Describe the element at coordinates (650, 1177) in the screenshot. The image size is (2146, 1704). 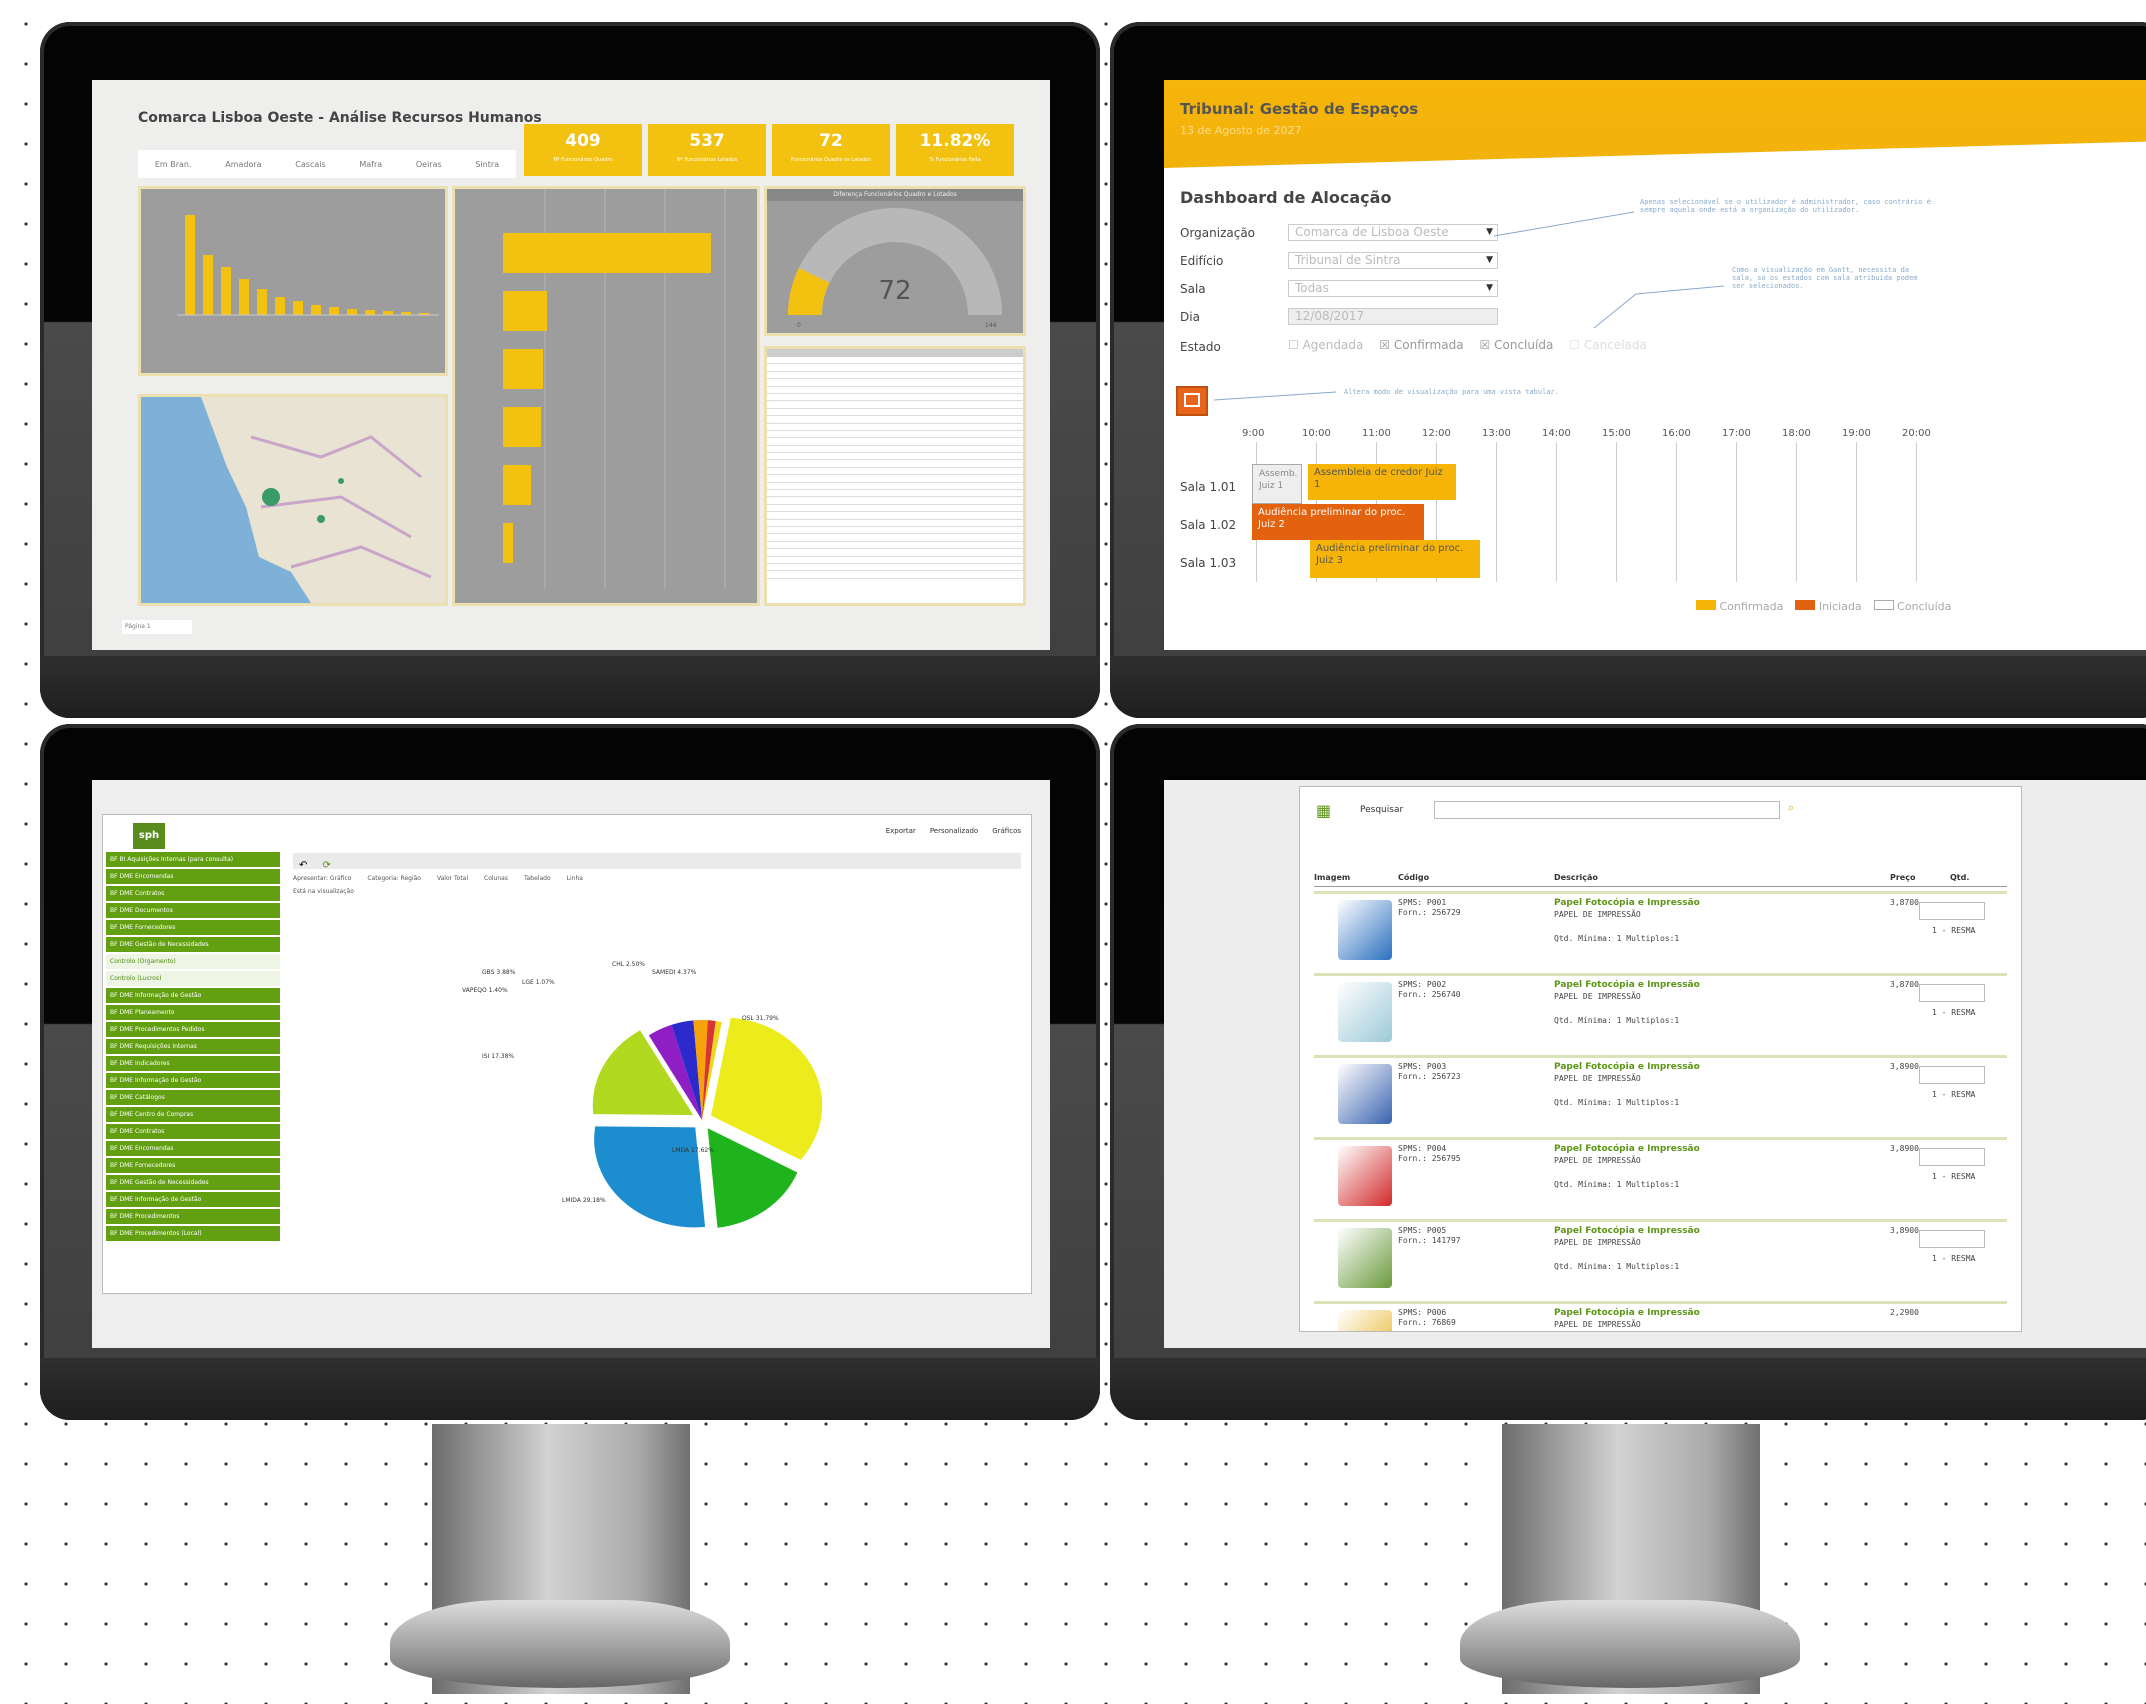
I see `pie-slice` at that location.